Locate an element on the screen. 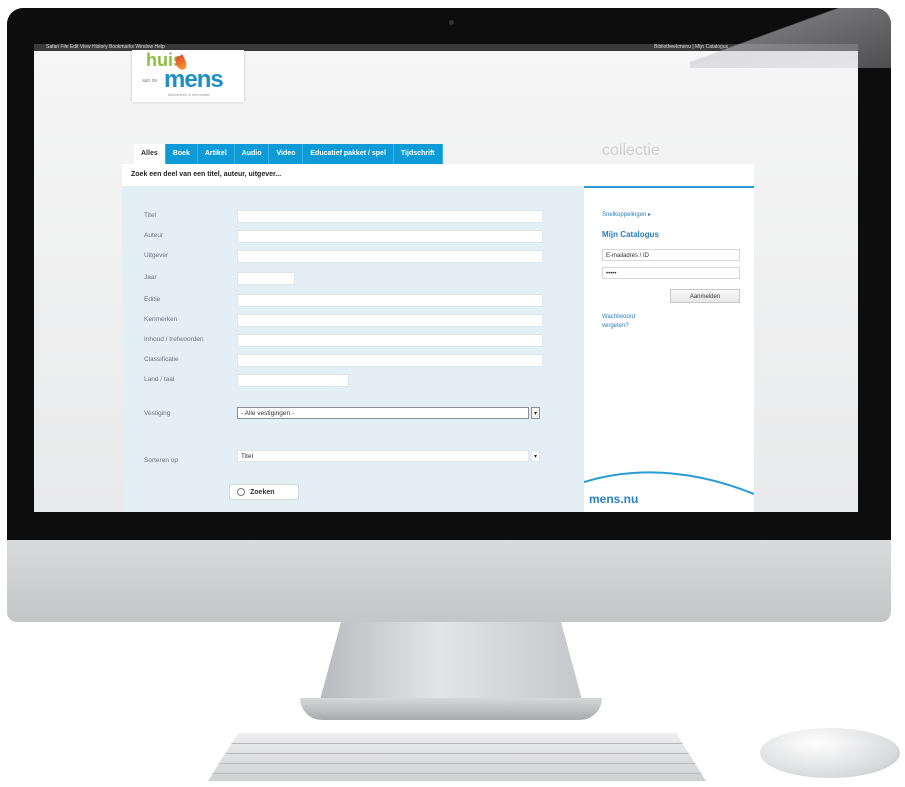 Image resolution: width=905 pixels, height=787 pixels. zoeken-button: Zoeken is located at coordinates (264, 492).